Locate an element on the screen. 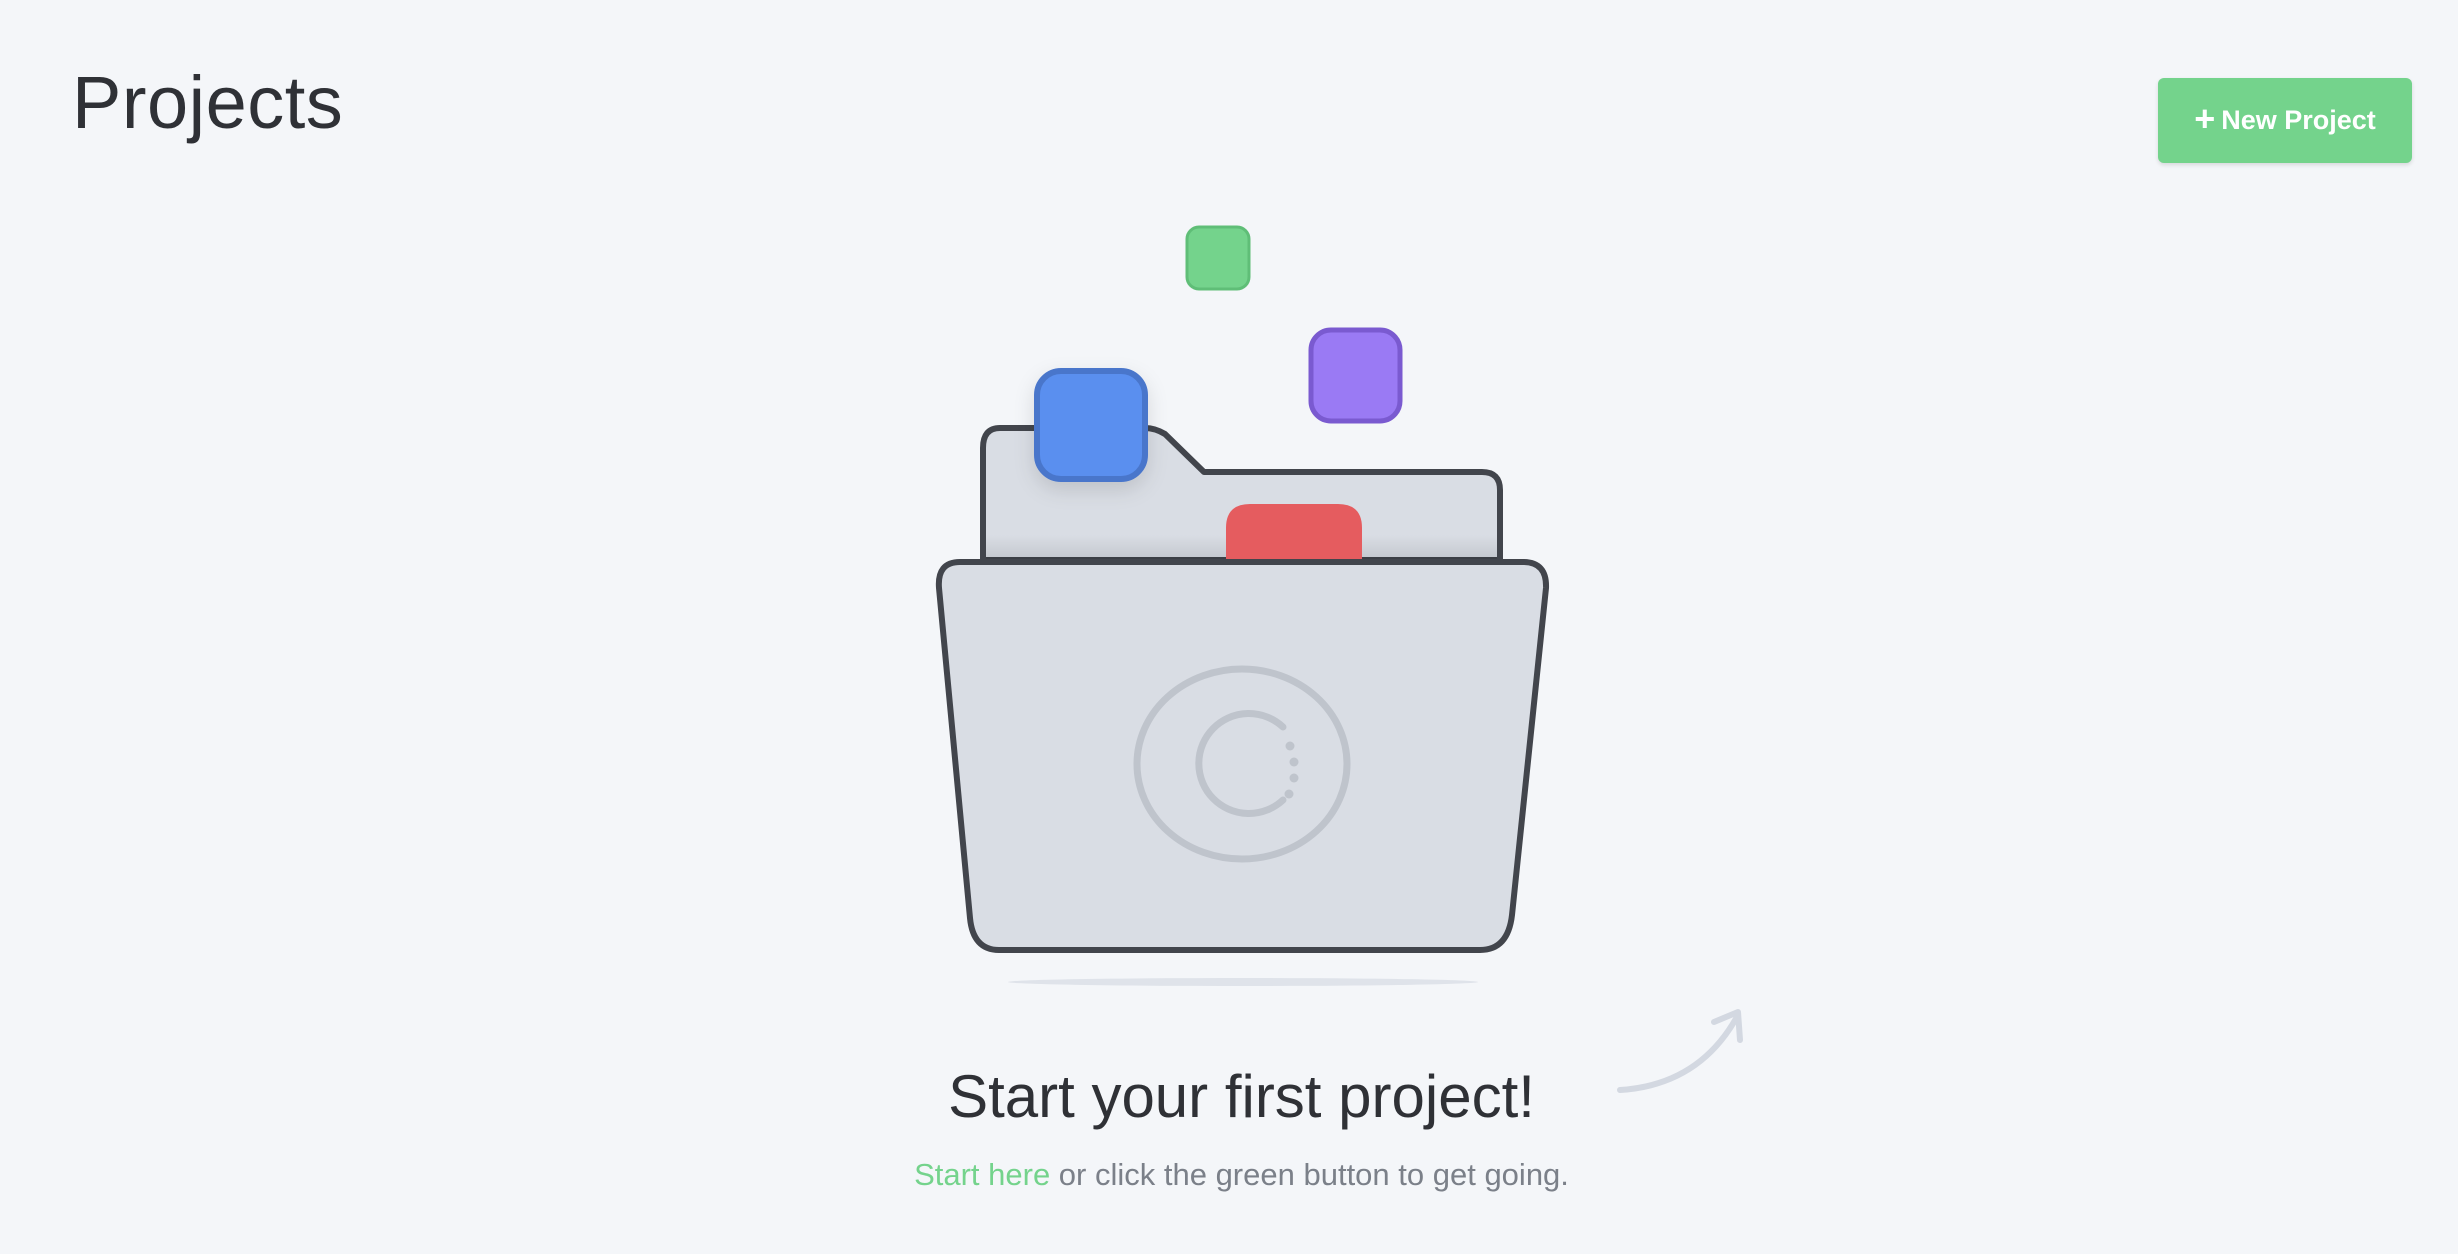 This screenshot has width=2458, height=1254. circle-logo-icon is located at coordinates (1242, 764).